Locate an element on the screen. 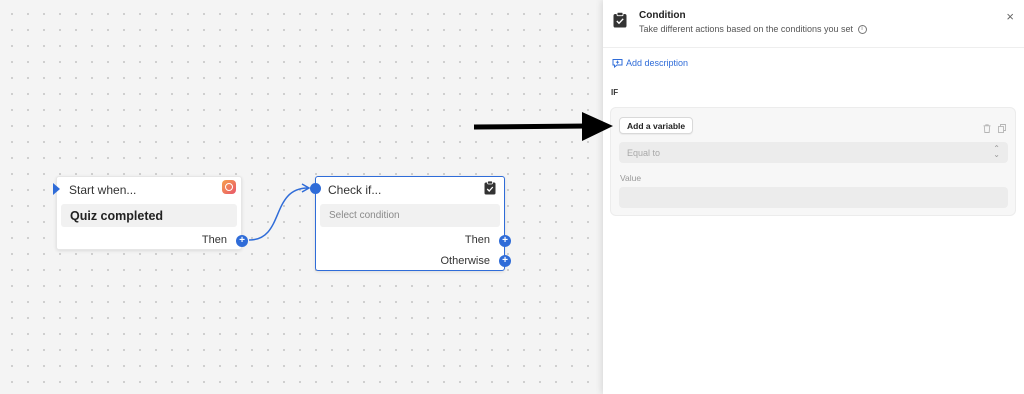 This screenshot has width=1024, height=394. annotation-arrowhead is located at coordinates (597, 126).